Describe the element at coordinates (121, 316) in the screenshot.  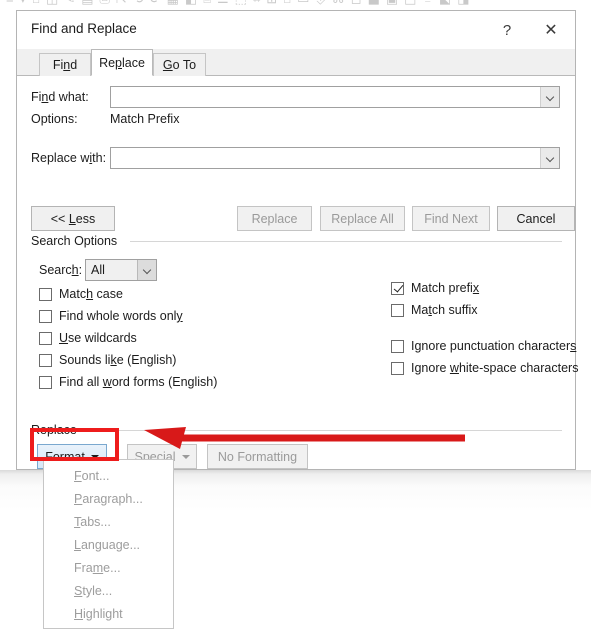
I see `checkbox-label: Find whole words only` at that location.